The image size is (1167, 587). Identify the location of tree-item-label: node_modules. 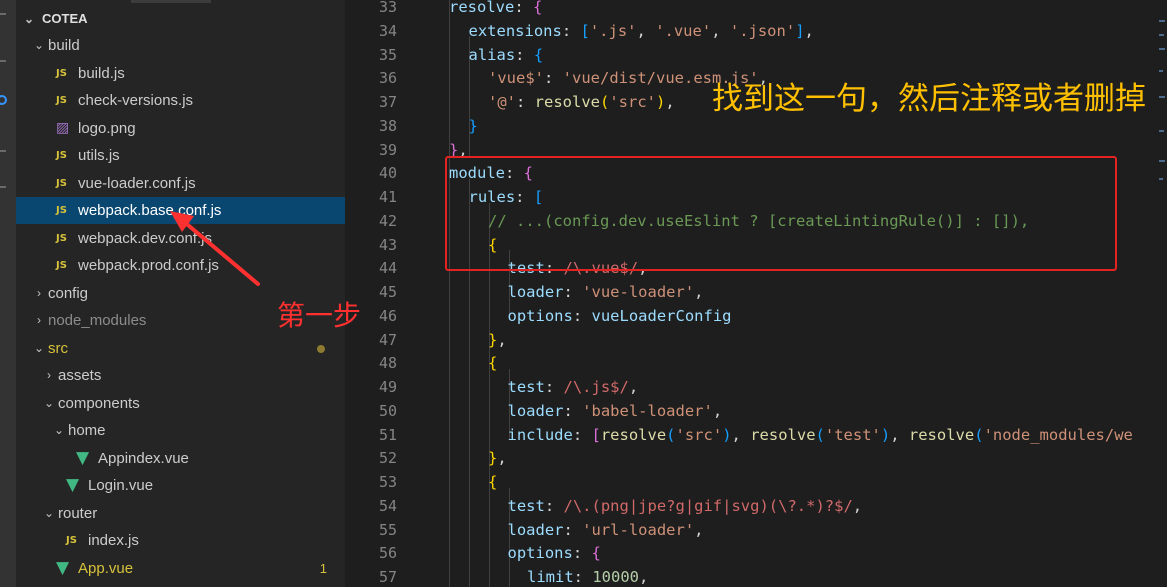
(97, 320).